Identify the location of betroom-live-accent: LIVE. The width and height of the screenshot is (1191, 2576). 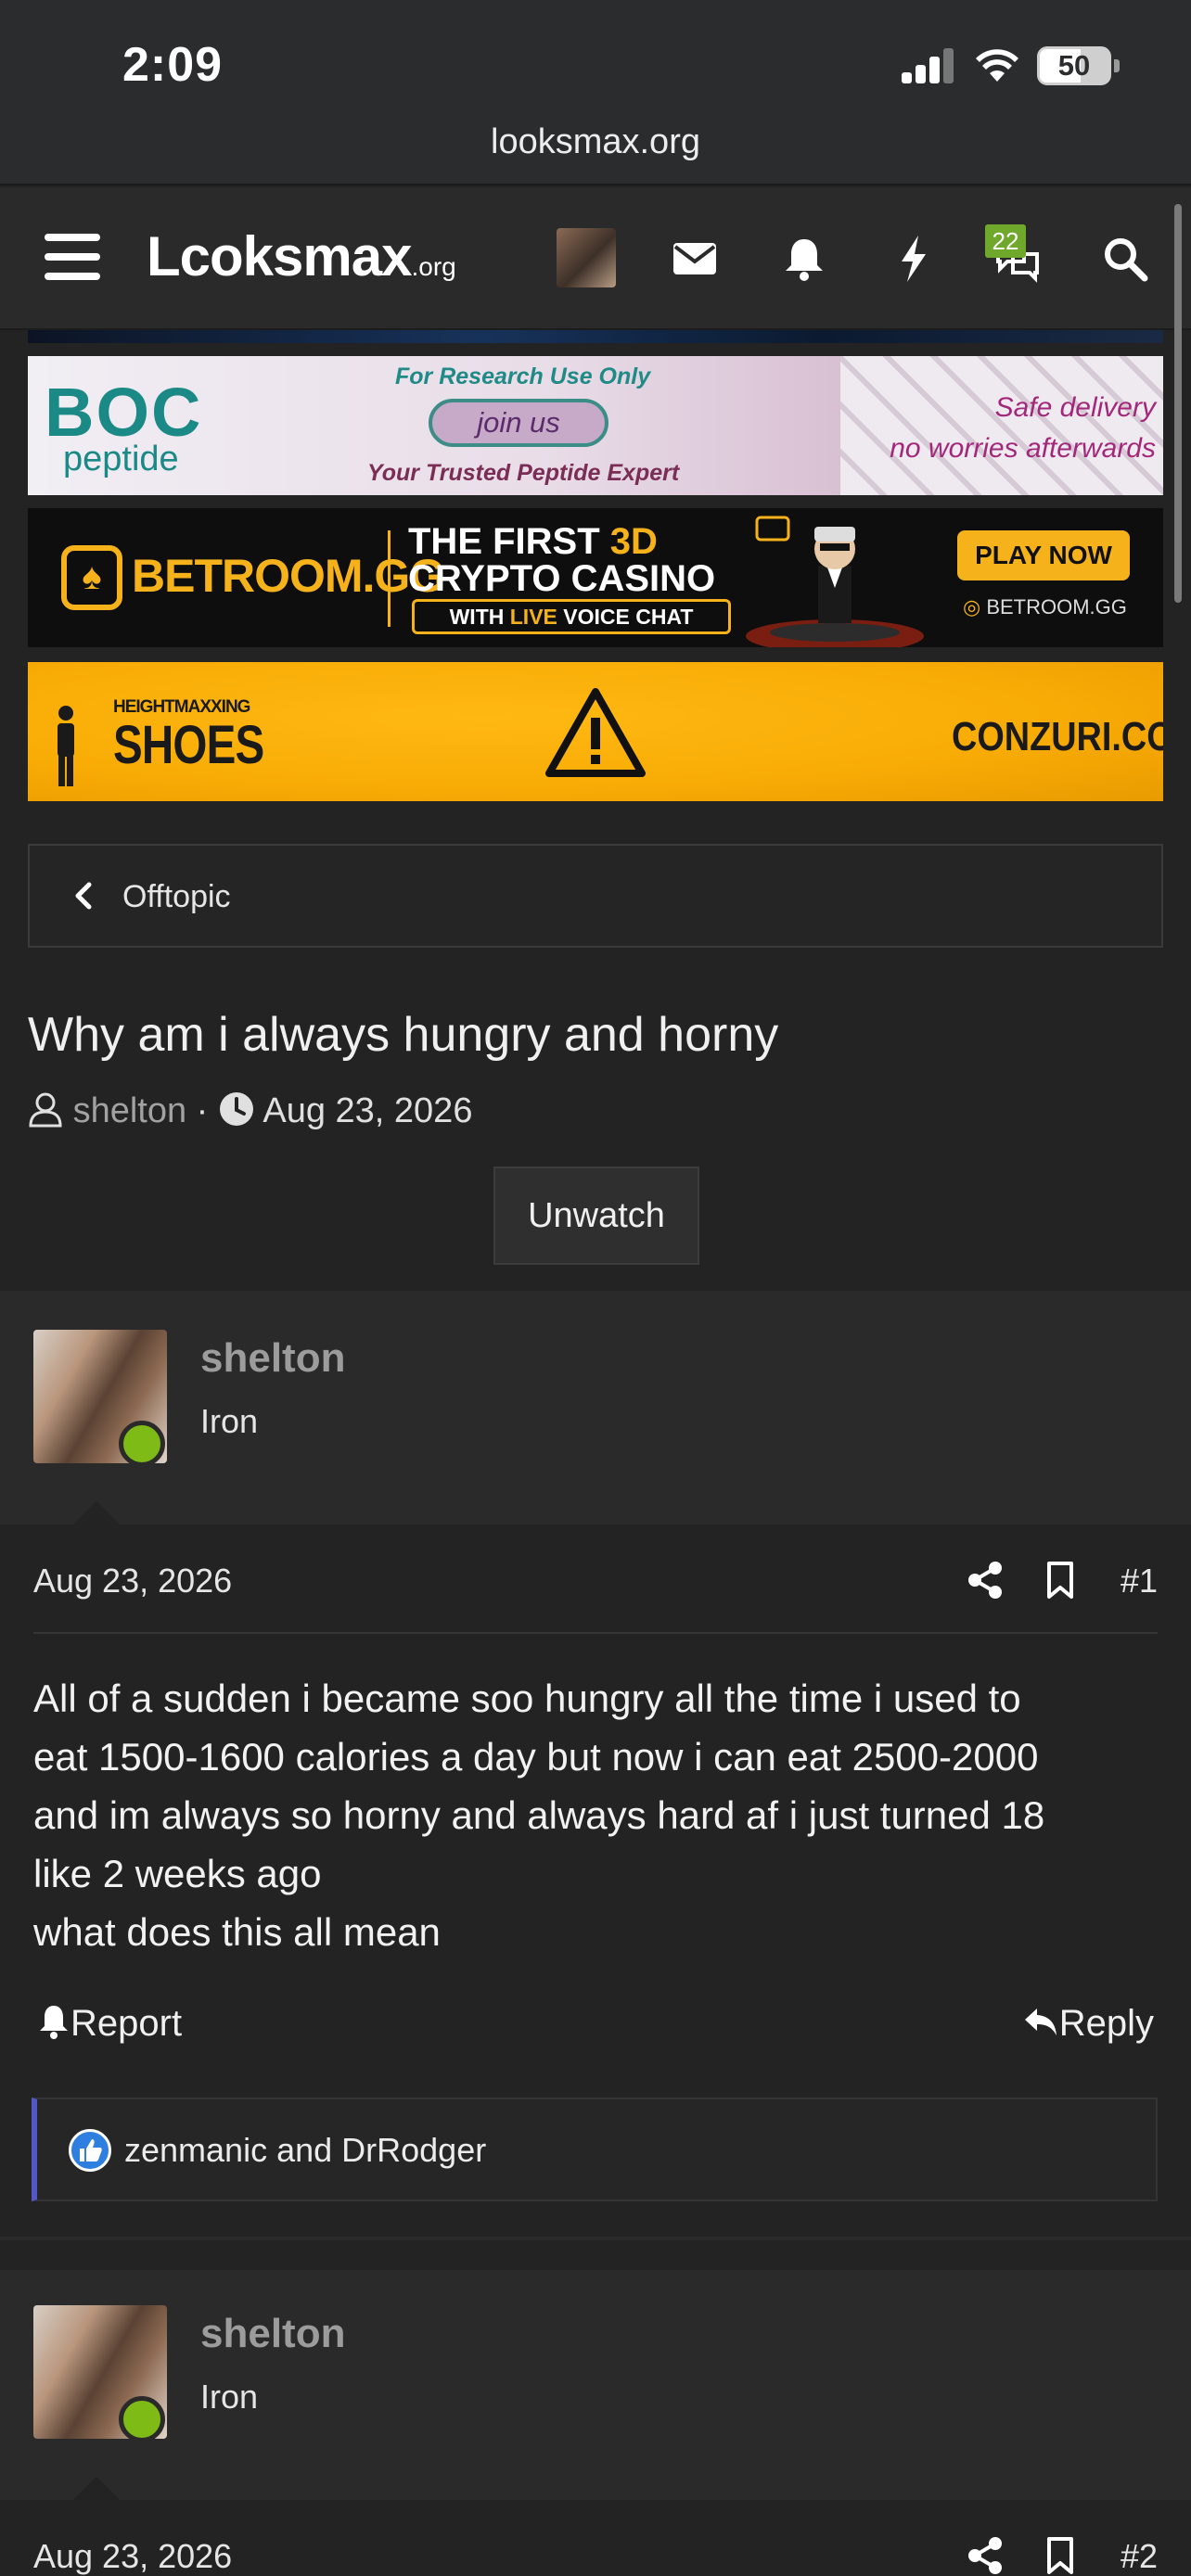
(533, 617).